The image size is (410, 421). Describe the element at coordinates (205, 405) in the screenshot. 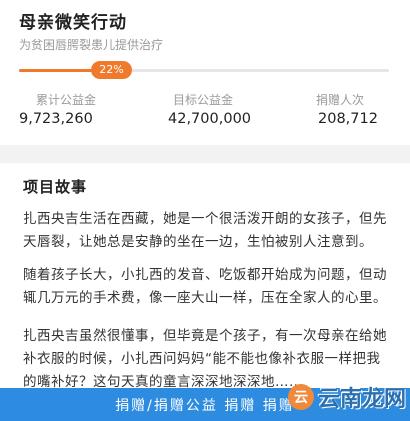

I see `donate-button-label: 捐赠/捐赠公益 捐赠 捐赠` at that location.